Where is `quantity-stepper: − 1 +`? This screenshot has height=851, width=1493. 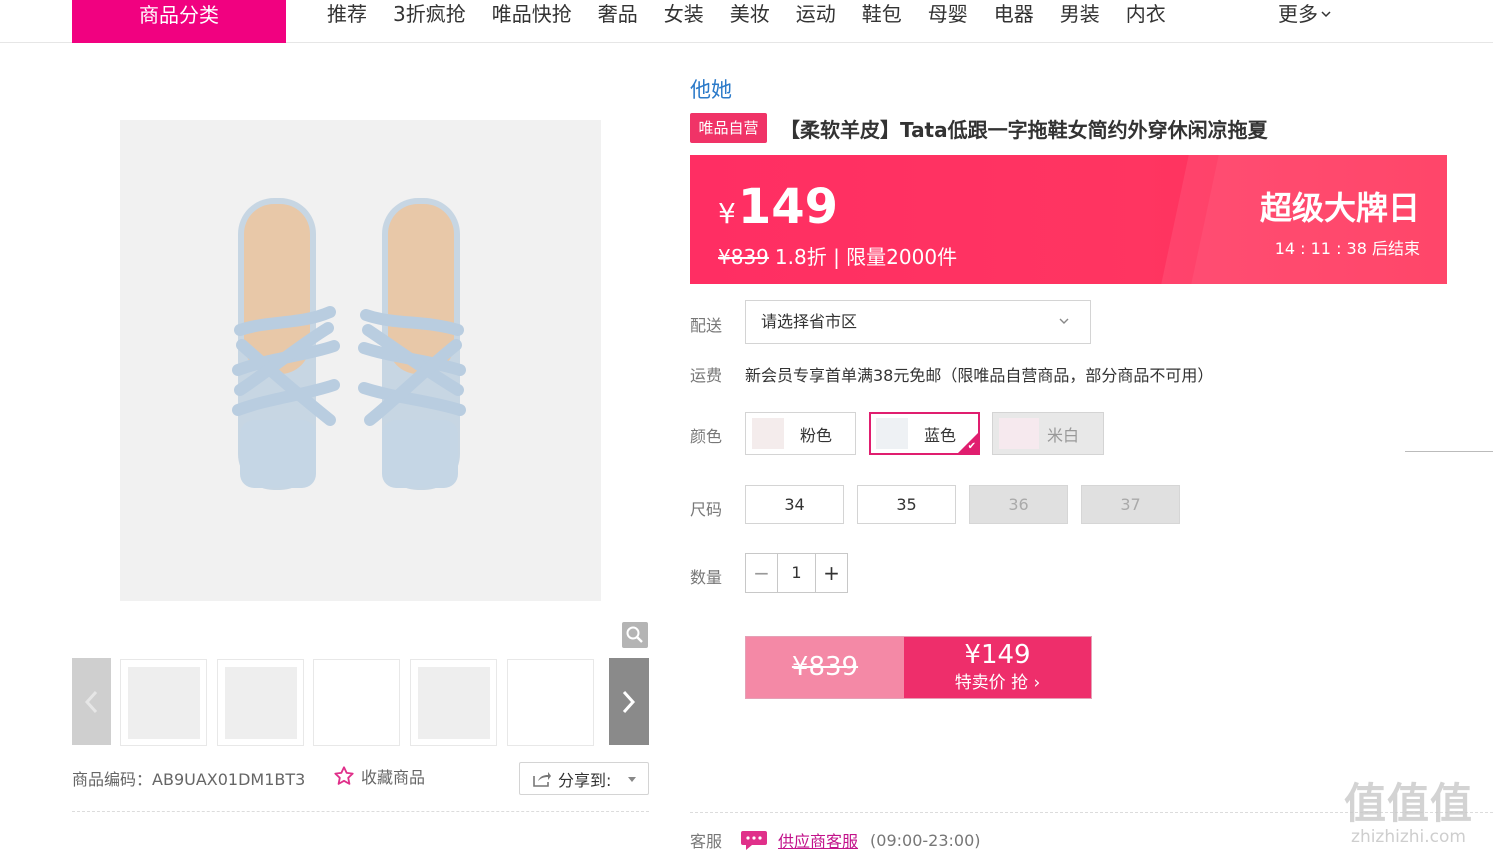 quantity-stepper: − 1 + is located at coordinates (796, 573).